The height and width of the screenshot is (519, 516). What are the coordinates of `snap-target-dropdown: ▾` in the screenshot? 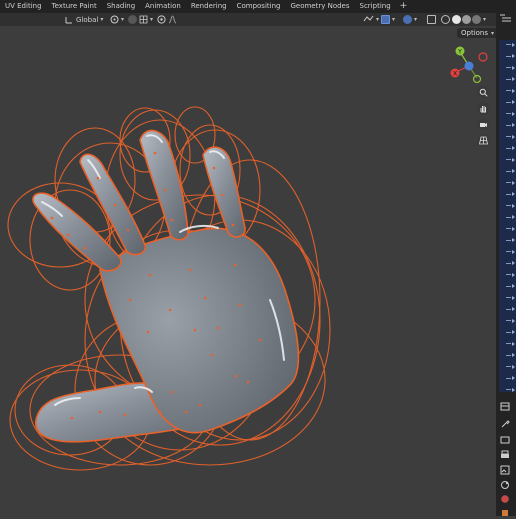 It's located at (146, 19).